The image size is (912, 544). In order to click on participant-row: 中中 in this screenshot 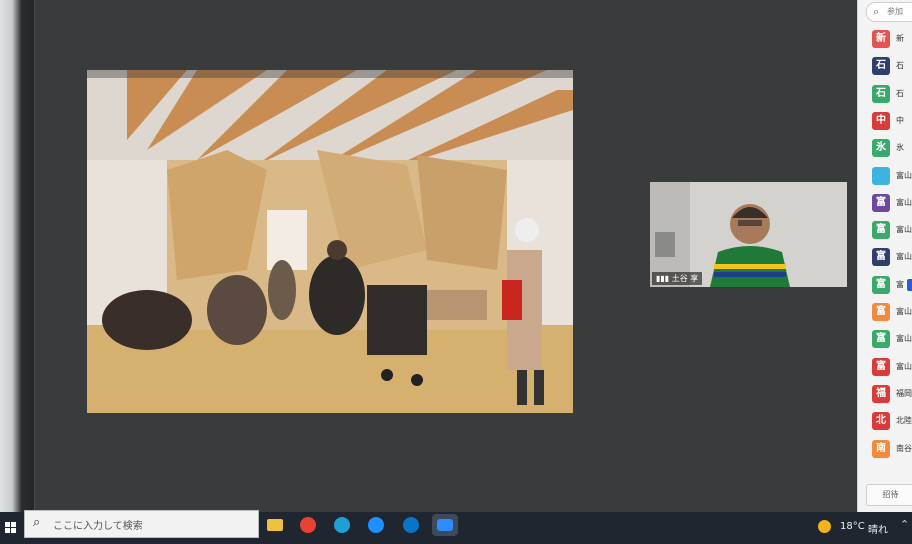, I will do `click(892, 120)`.